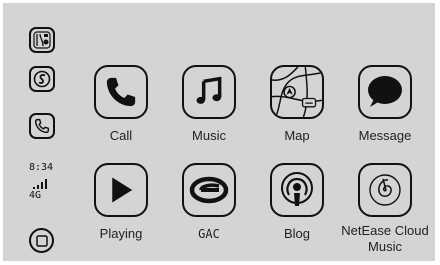  What do you see at coordinates (35, 195) in the screenshot?
I see `network-type: 4G` at bounding box center [35, 195].